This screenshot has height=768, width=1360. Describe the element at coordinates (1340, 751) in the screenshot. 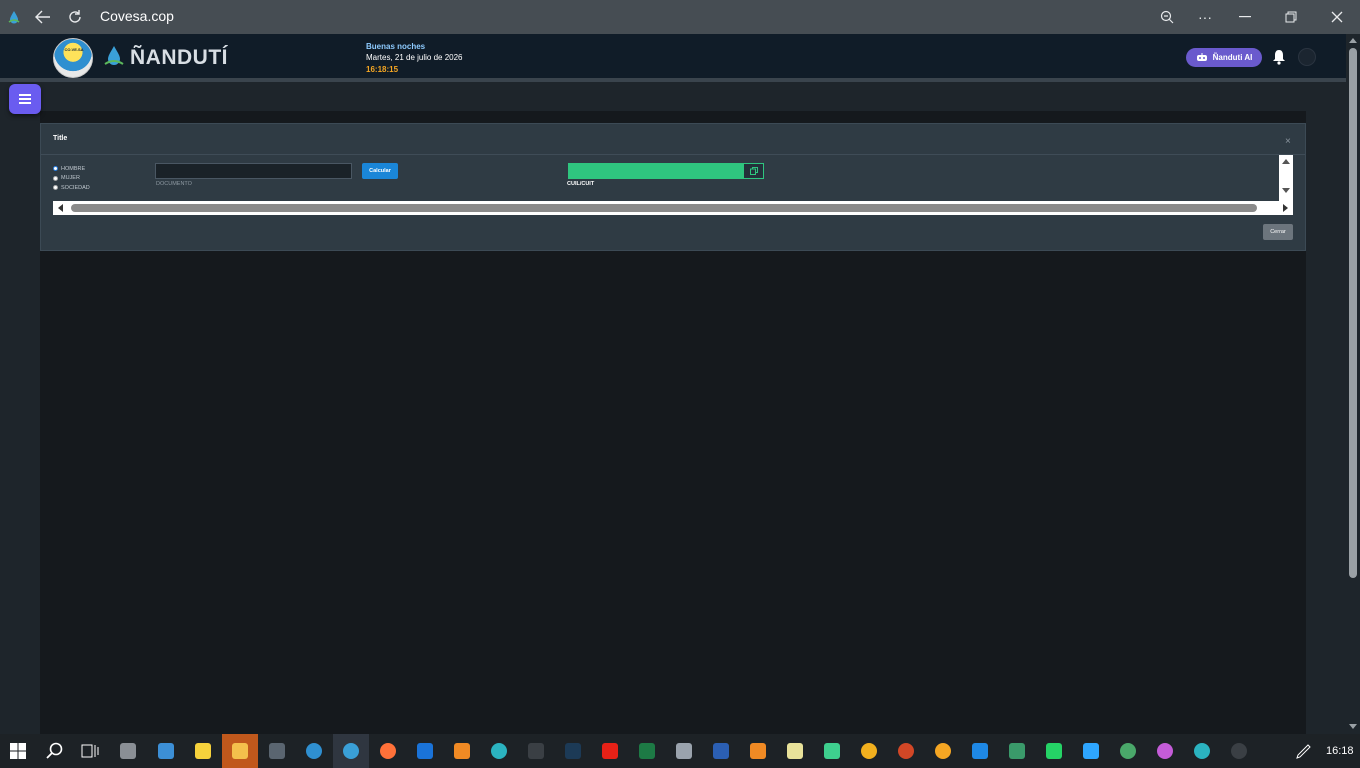

I see `taskbar-clock: 16:18` at that location.